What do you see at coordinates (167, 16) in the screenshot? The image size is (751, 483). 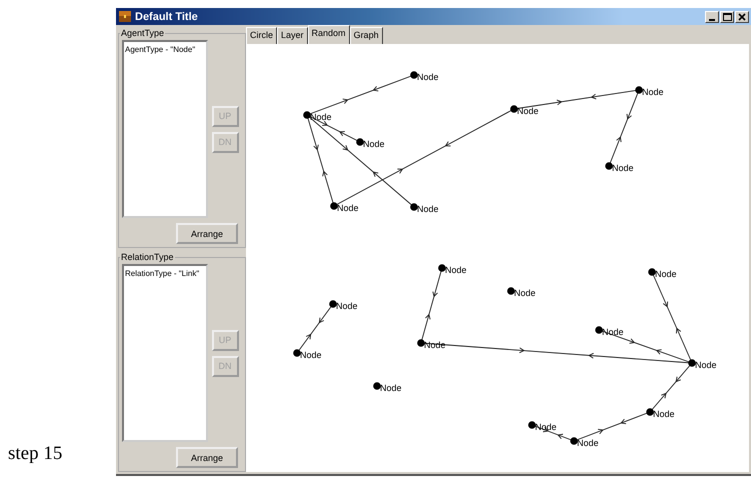 I see `window-title: Default Title` at bounding box center [167, 16].